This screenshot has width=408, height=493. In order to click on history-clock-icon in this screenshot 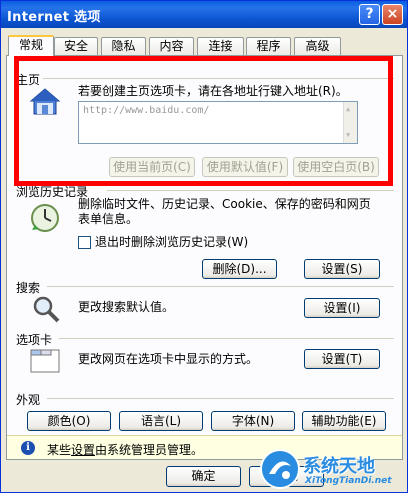, I will do `click(45, 218)`.